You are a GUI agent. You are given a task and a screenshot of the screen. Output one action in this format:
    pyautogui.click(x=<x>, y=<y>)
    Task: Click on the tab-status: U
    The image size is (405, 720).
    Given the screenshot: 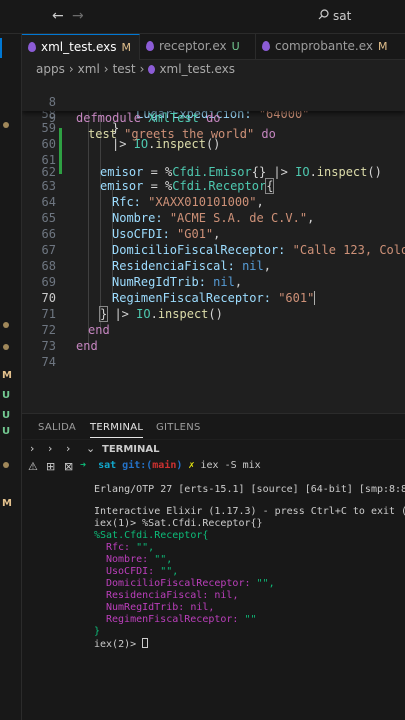 What is the action you would take?
    pyautogui.click(x=235, y=46)
    